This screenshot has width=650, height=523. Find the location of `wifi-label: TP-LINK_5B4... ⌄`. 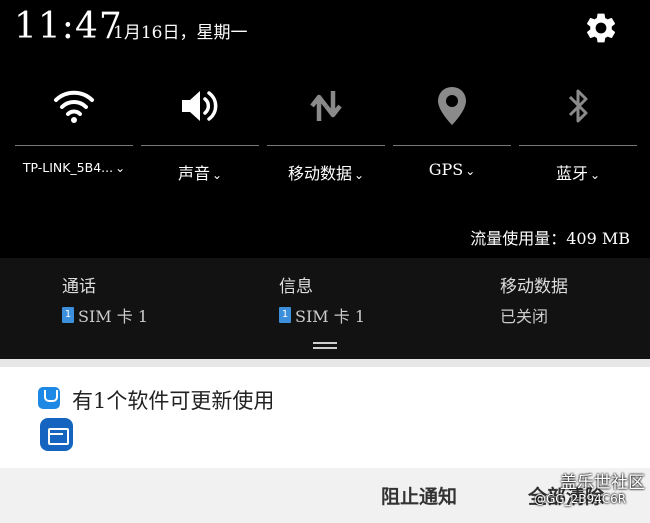

wifi-label: TP-LINK_5B4... ⌄ is located at coordinates (74, 167).